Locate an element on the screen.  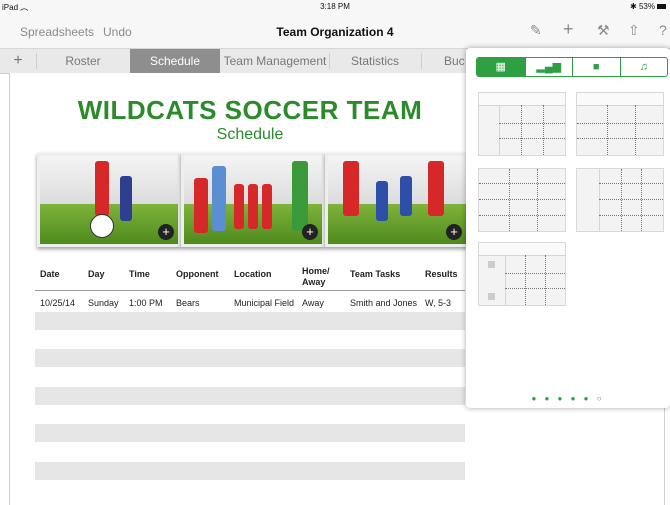
table-cell: Bears is located at coordinates (188, 303).